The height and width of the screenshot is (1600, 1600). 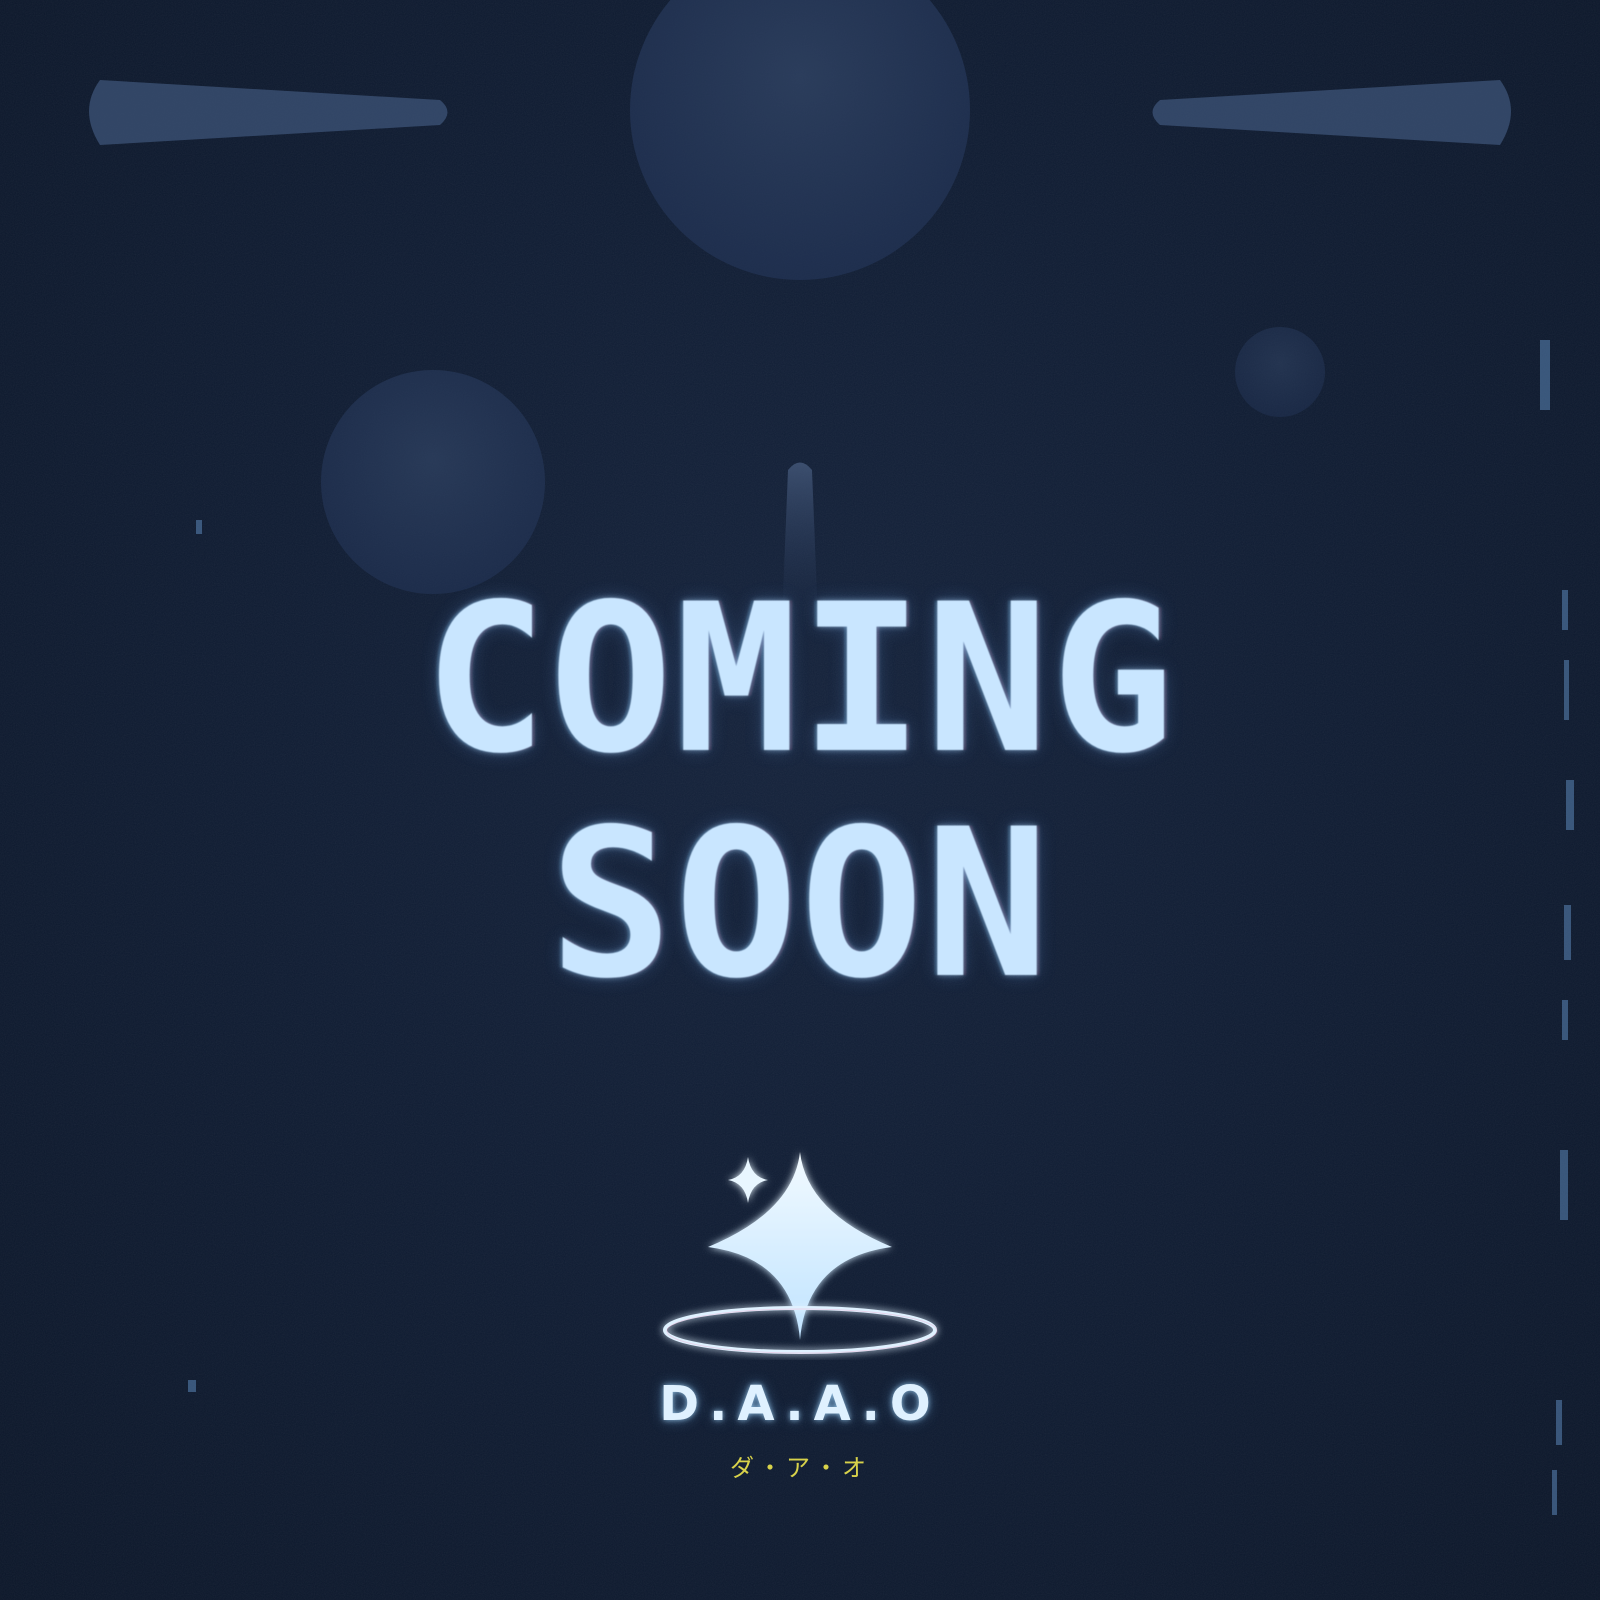 I want to click on orb-small-right, so click(x=1280, y=372).